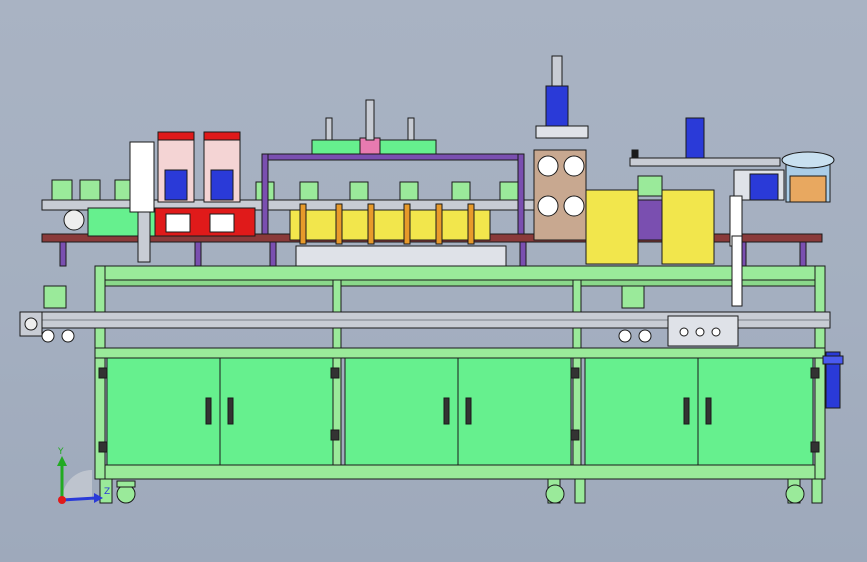 This screenshot has width=867, height=562. I want to click on casters, so click(461, 491).